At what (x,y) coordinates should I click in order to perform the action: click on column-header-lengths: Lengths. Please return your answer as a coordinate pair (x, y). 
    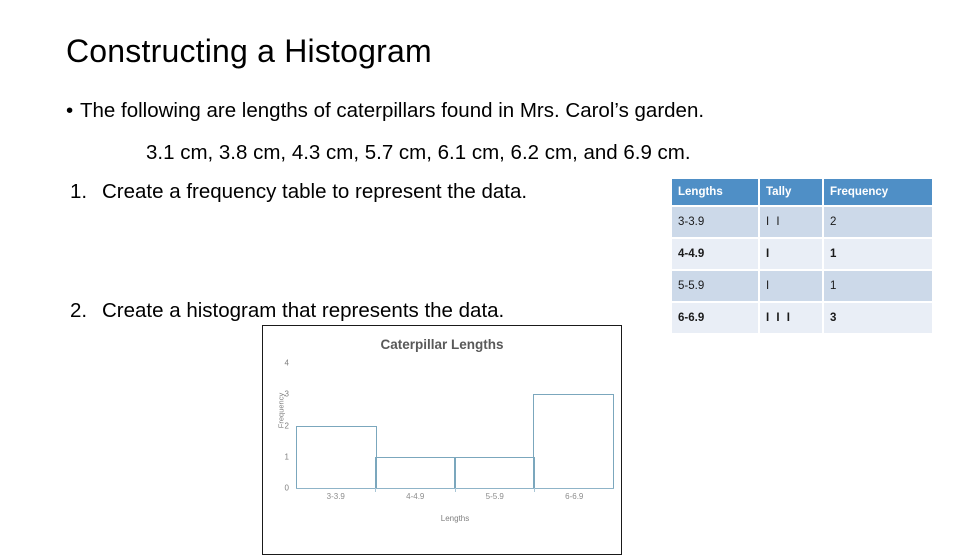
    Looking at the image, I should click on (716, 193).